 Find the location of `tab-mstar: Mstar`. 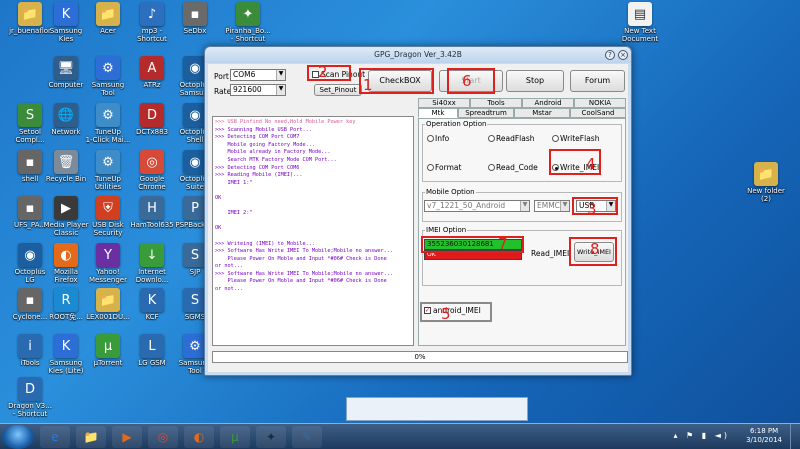

tab-mstar: Mstar is located at coordinates (542, 113).